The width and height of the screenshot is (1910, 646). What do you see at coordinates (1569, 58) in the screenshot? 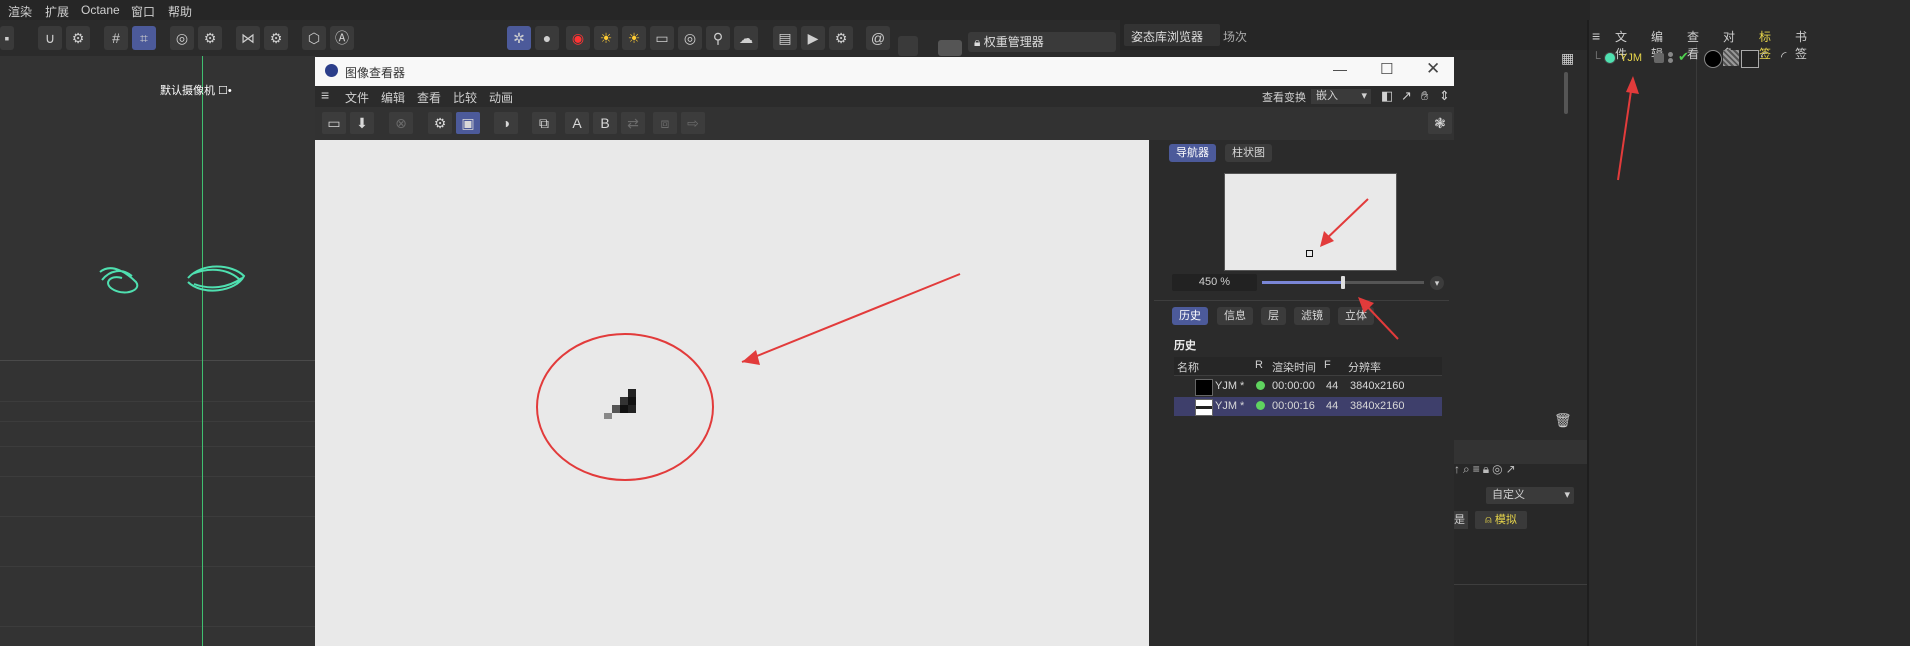
I see `grid-view-icon: ▦` at bounding box center [1569, 58].